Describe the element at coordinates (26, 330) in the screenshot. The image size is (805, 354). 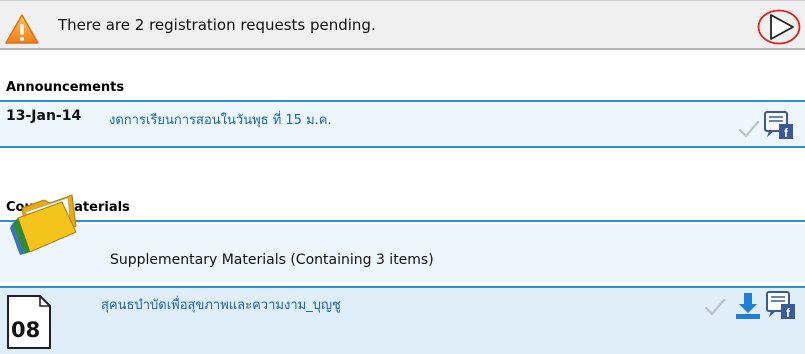
I see `file-badge-number: 08` at that location.